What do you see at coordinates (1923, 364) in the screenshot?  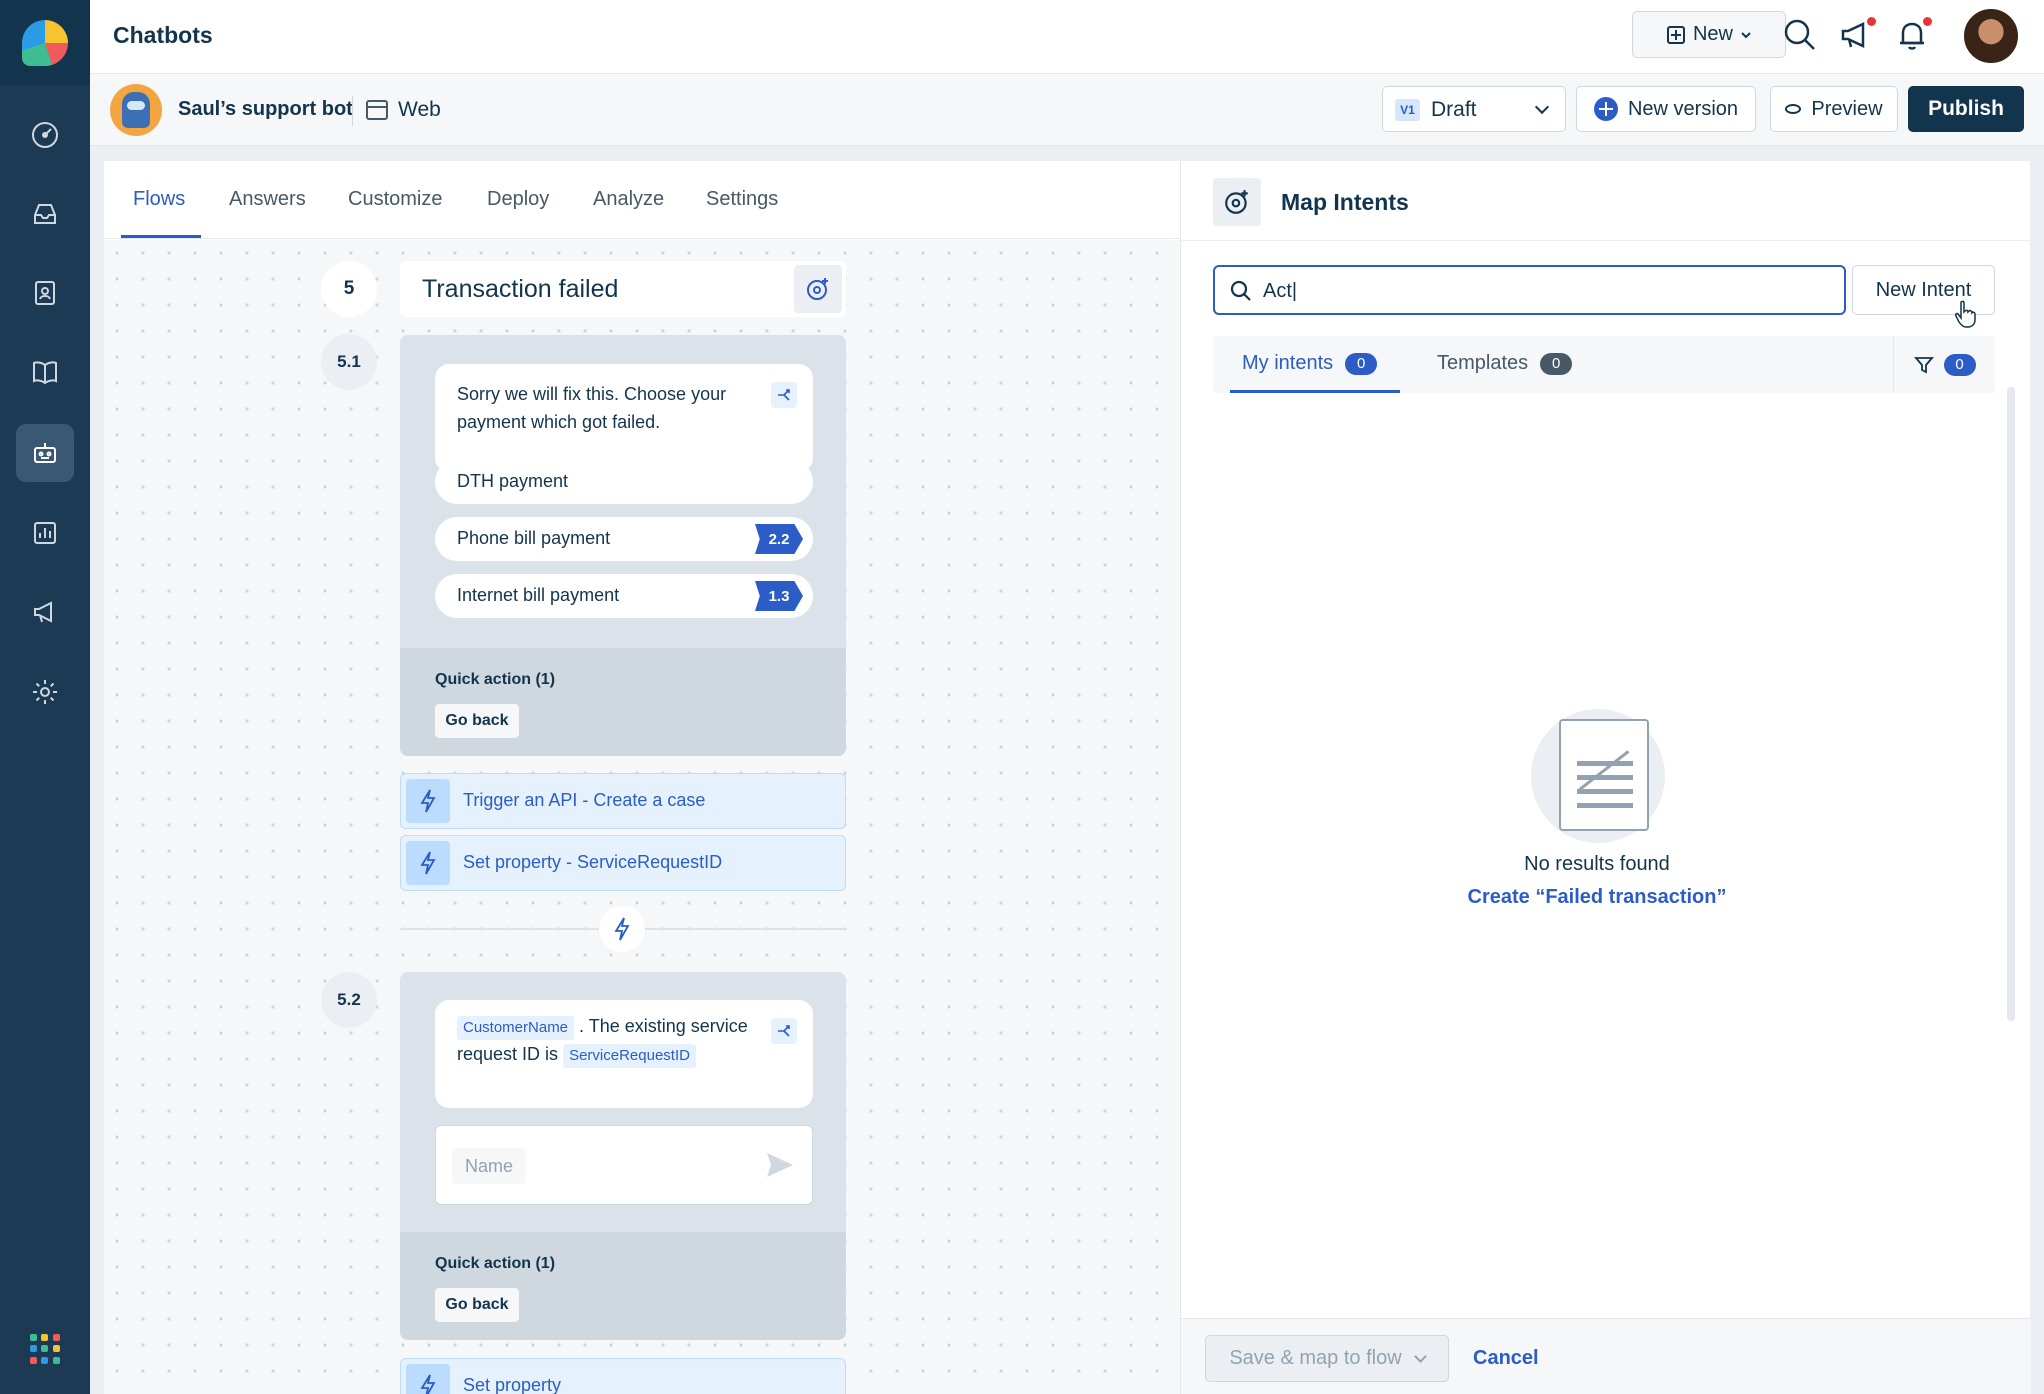 I see `filter-funnel-icon` at bounding box center [1923, 364].